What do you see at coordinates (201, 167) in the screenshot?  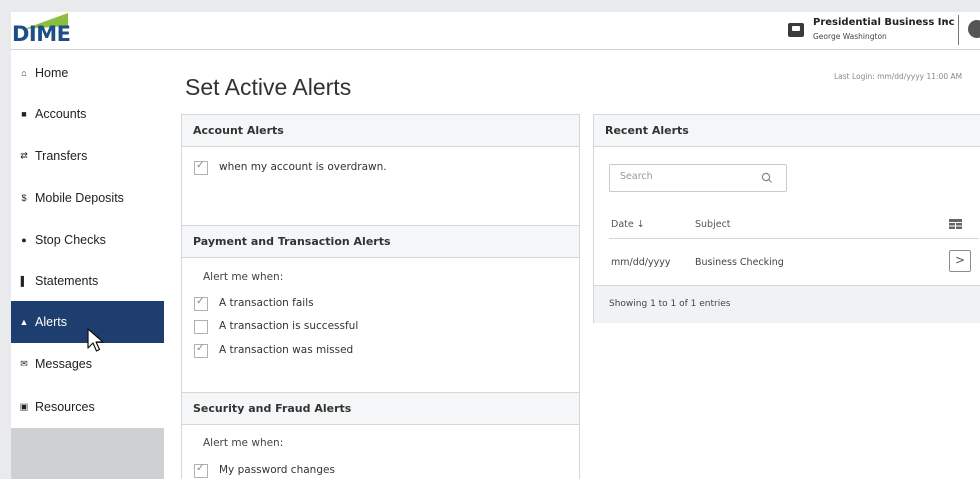 I see `overdrawn-checkbox` at bounding box center [201, 167].